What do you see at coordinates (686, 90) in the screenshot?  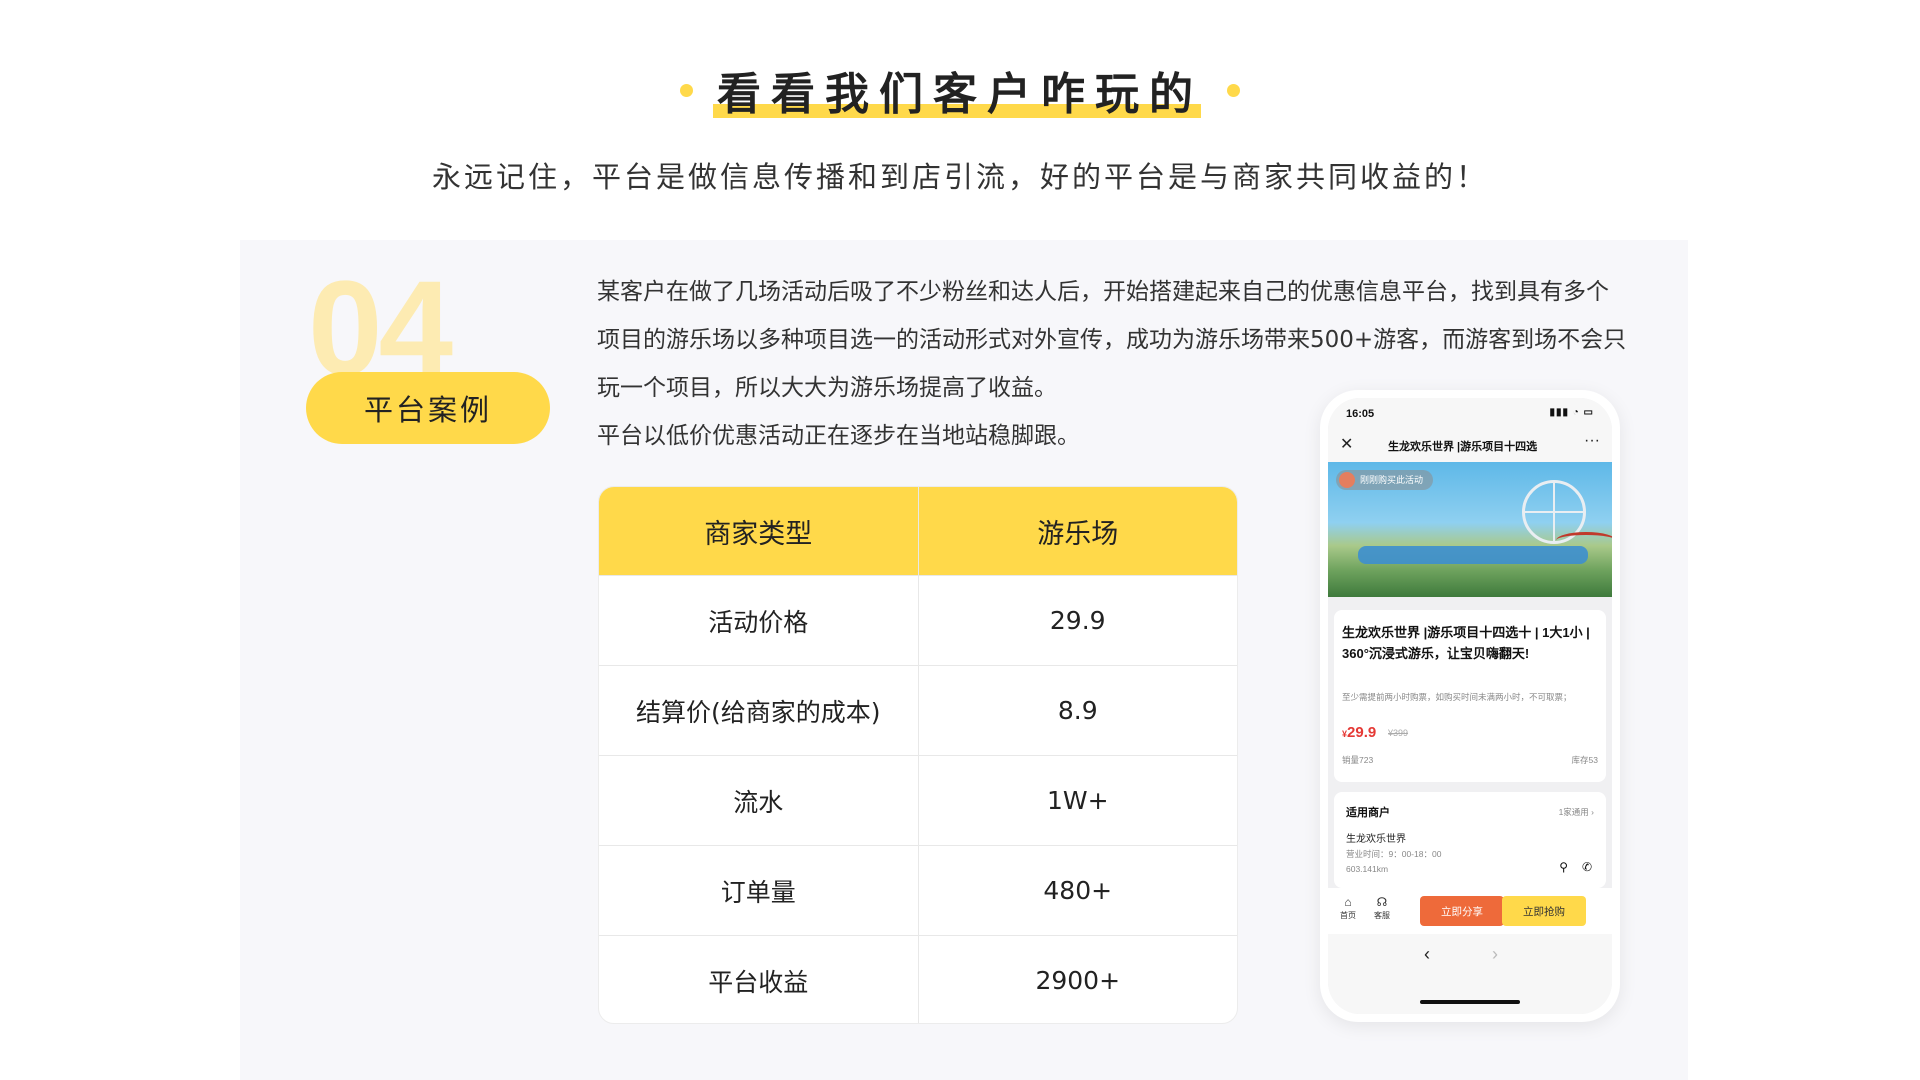 I see `title-dot-left` at bounding box center [686, 90].